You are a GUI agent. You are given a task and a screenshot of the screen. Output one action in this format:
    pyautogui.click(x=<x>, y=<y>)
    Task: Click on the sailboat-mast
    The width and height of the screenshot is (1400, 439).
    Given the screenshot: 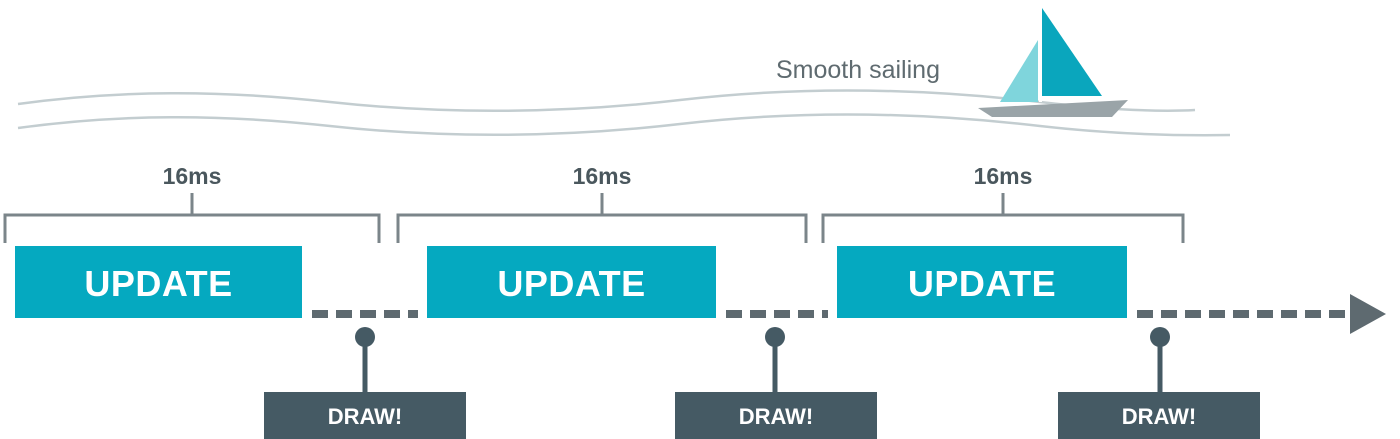 What is the action you would take?
    pyautogui.click(x=1040, y=55)
    